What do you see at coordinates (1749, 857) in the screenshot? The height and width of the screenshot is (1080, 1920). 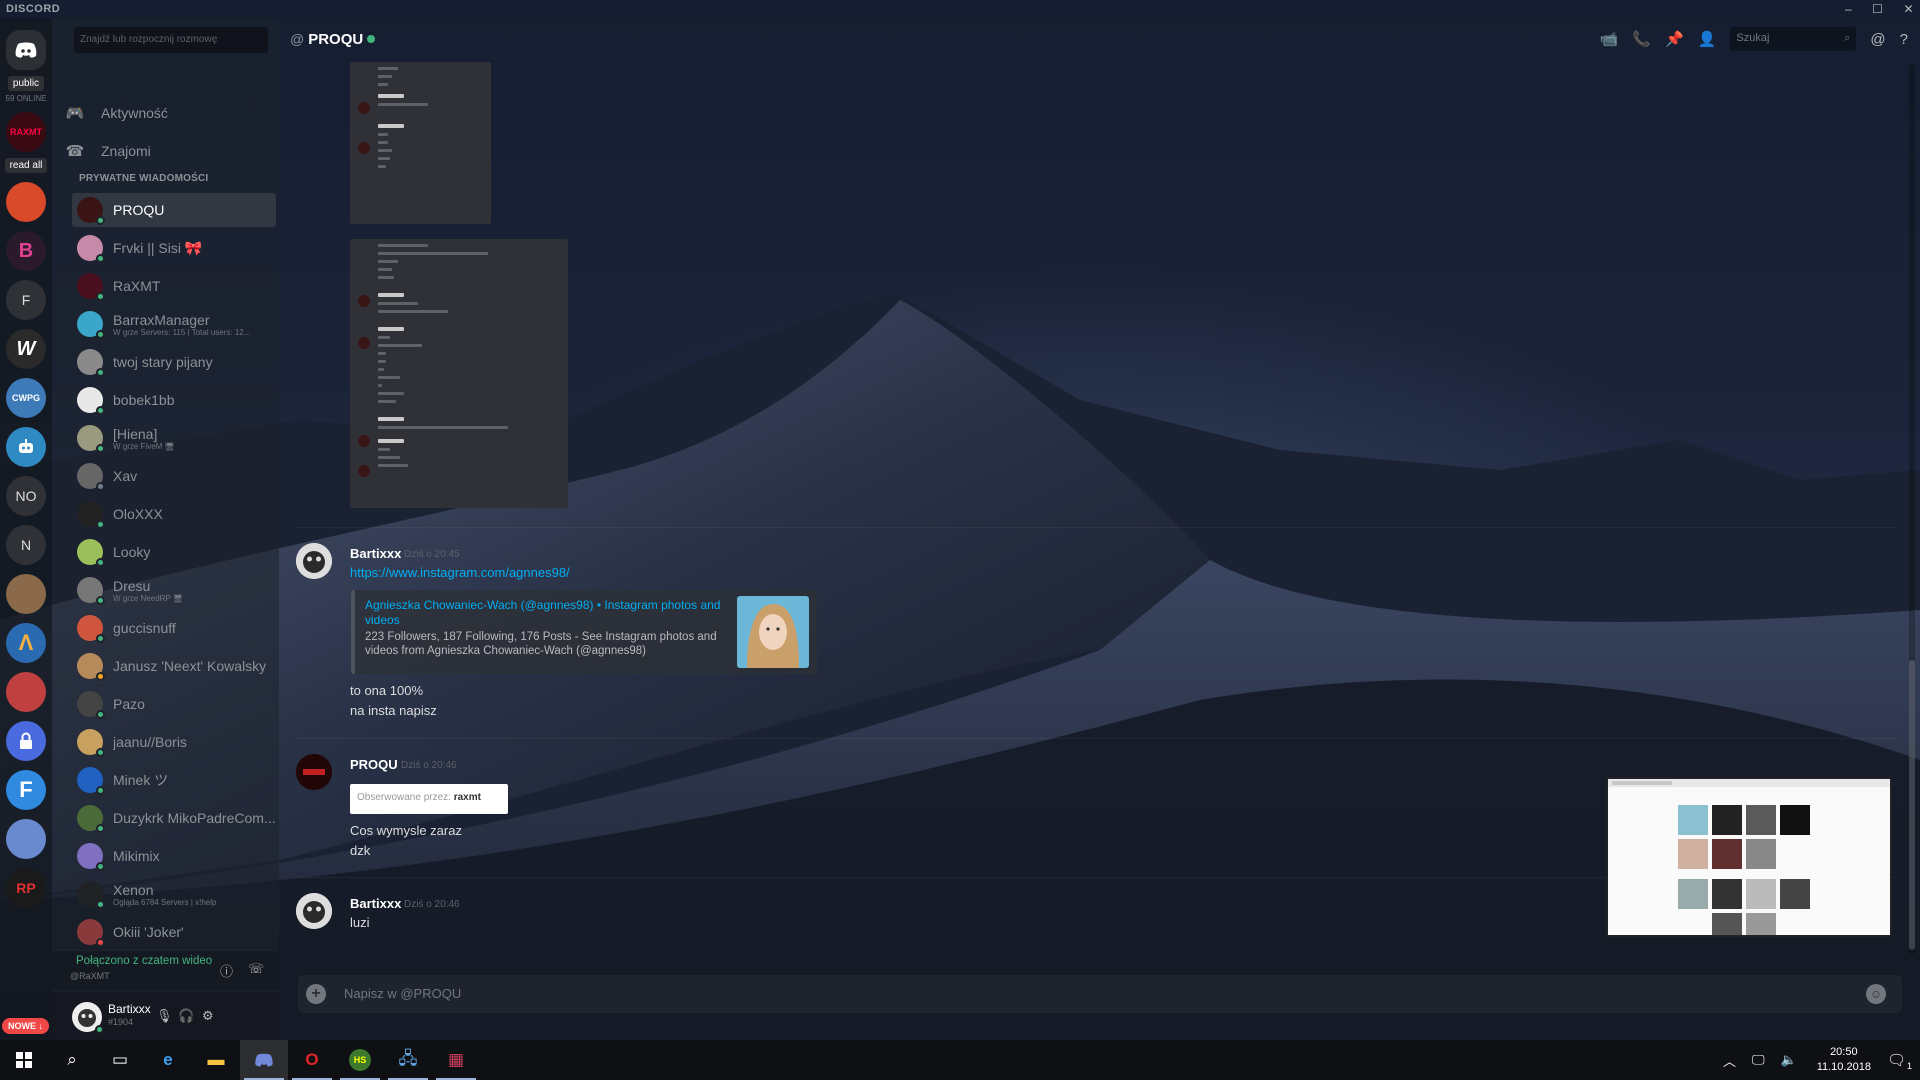 I see `video-call-preview` at bounding box center [1749, 857].